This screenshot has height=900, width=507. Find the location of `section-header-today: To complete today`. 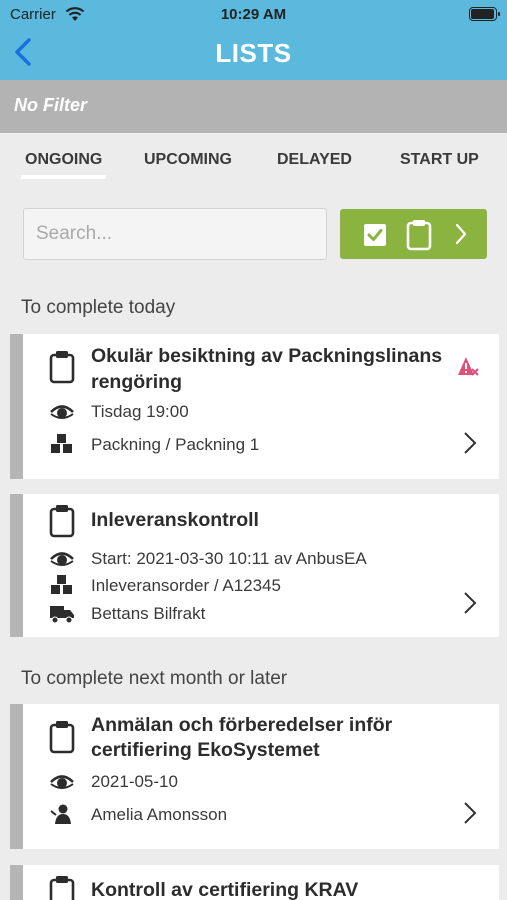

section-header-today: To complete today is located at coordinates (98, 307).